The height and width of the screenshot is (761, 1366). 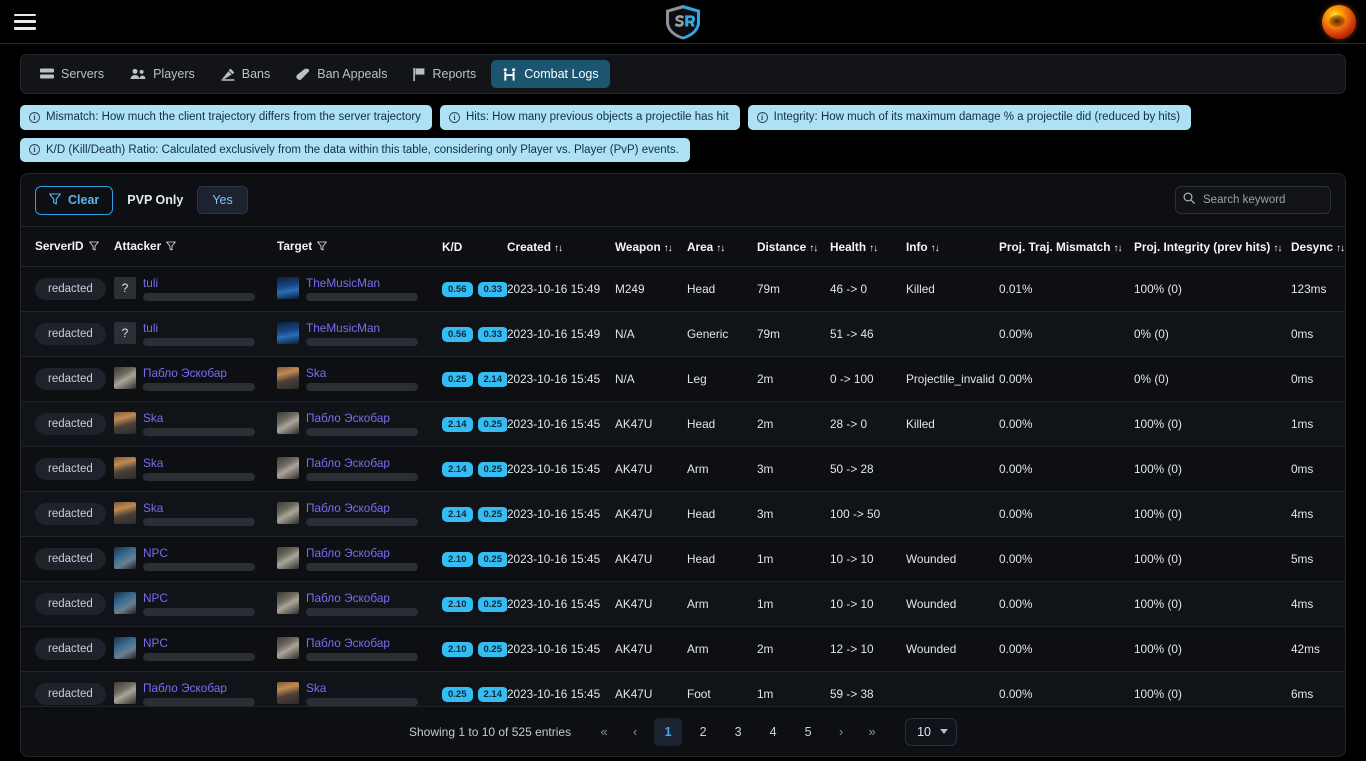 I want to click on tab-servers: Servers, so click(x=72, y=74).